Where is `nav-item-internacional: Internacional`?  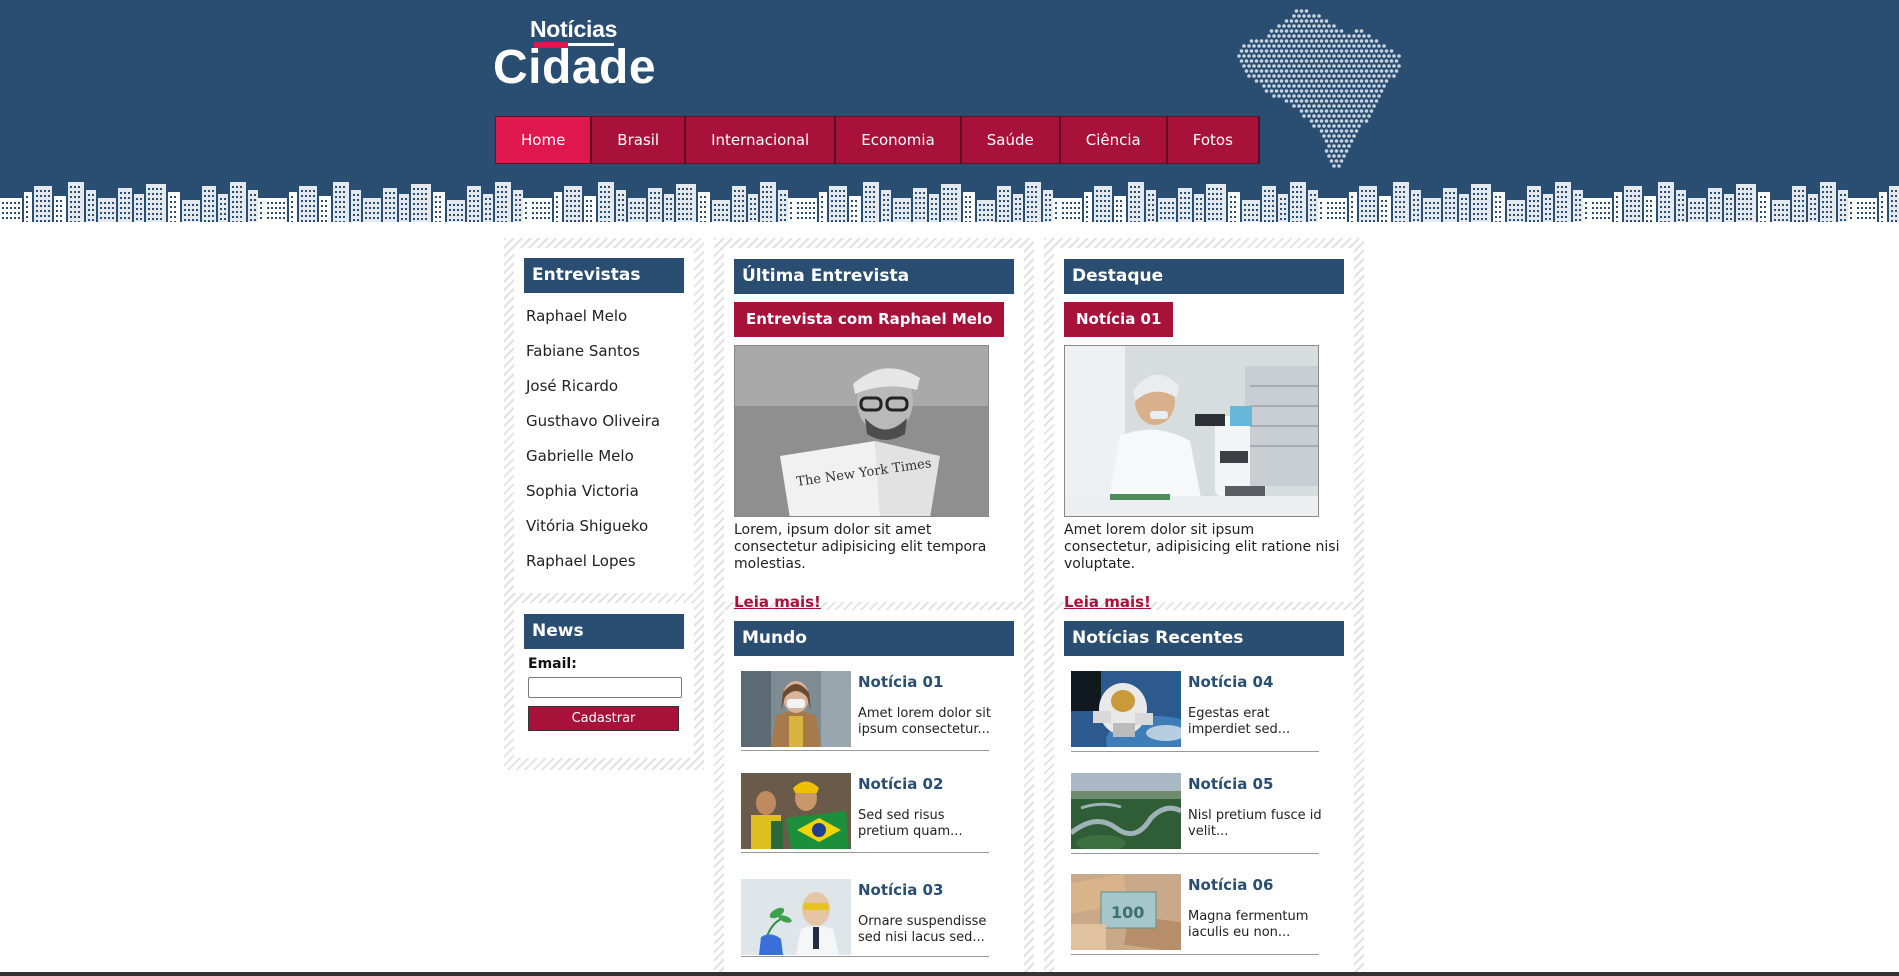 nav-item-internacional: Internacional is located at coordinates (761, 140).